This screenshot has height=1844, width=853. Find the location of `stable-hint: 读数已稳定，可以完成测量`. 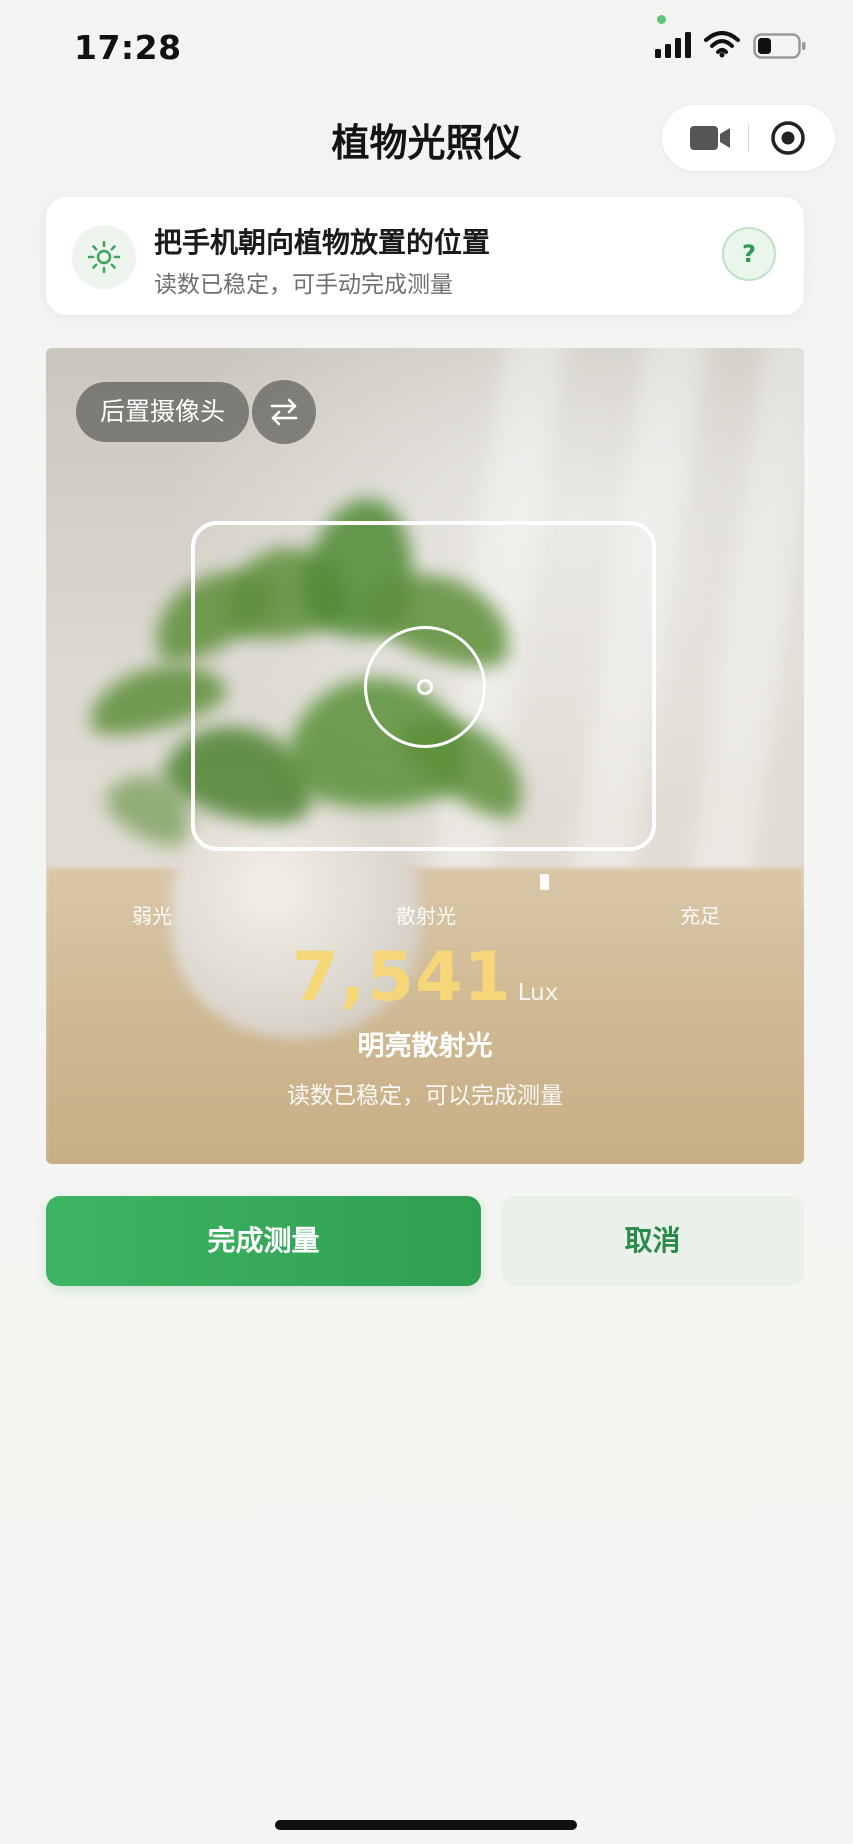

stable-hint: 读数已稳定，可以完成测量 is located at coordinates (425, 1096).